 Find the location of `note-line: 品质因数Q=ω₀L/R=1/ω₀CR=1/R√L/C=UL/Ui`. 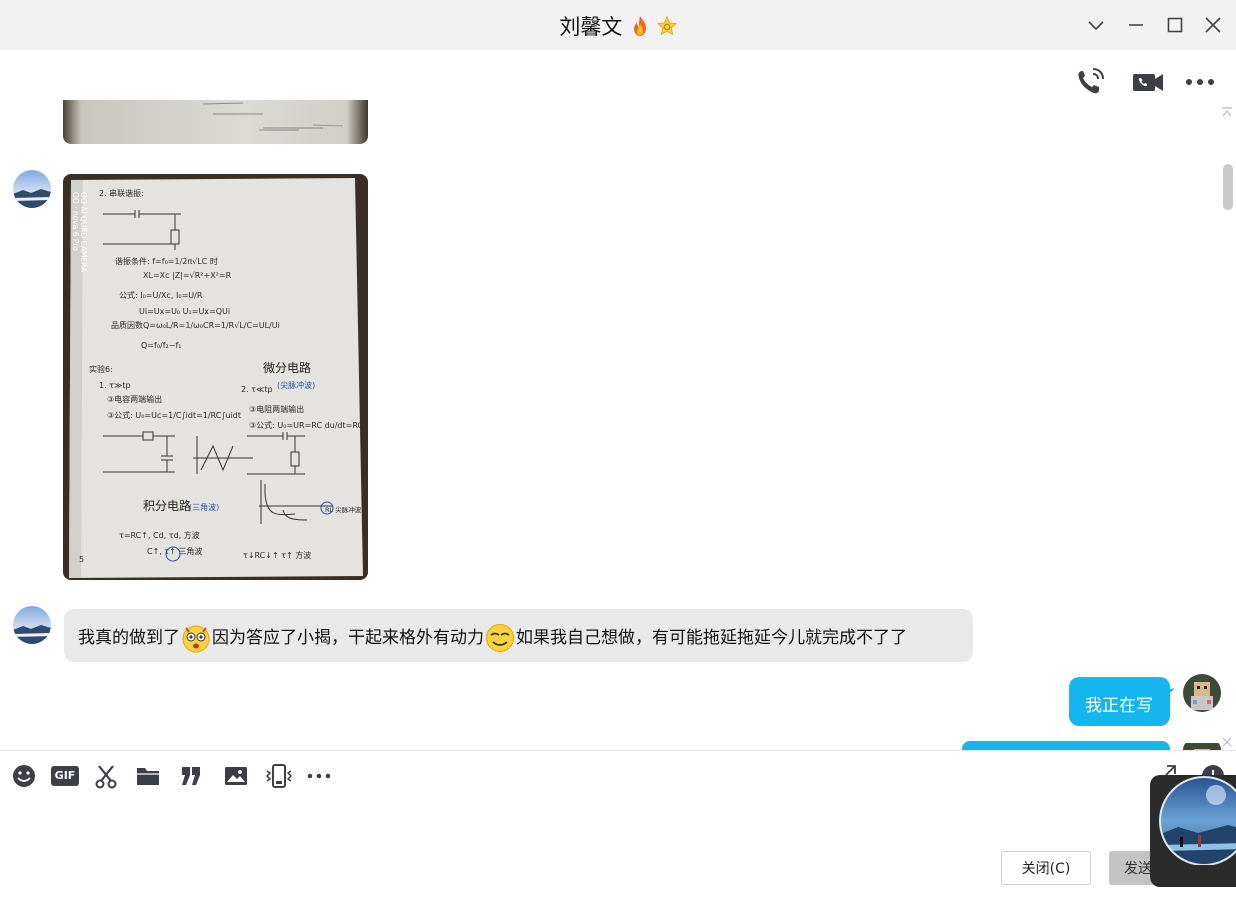

note-line: 品质因数Q=ω₀L/R=1/ω₀CR=1/R√L/C=UL/Ui is located at coordinates (195, 325).